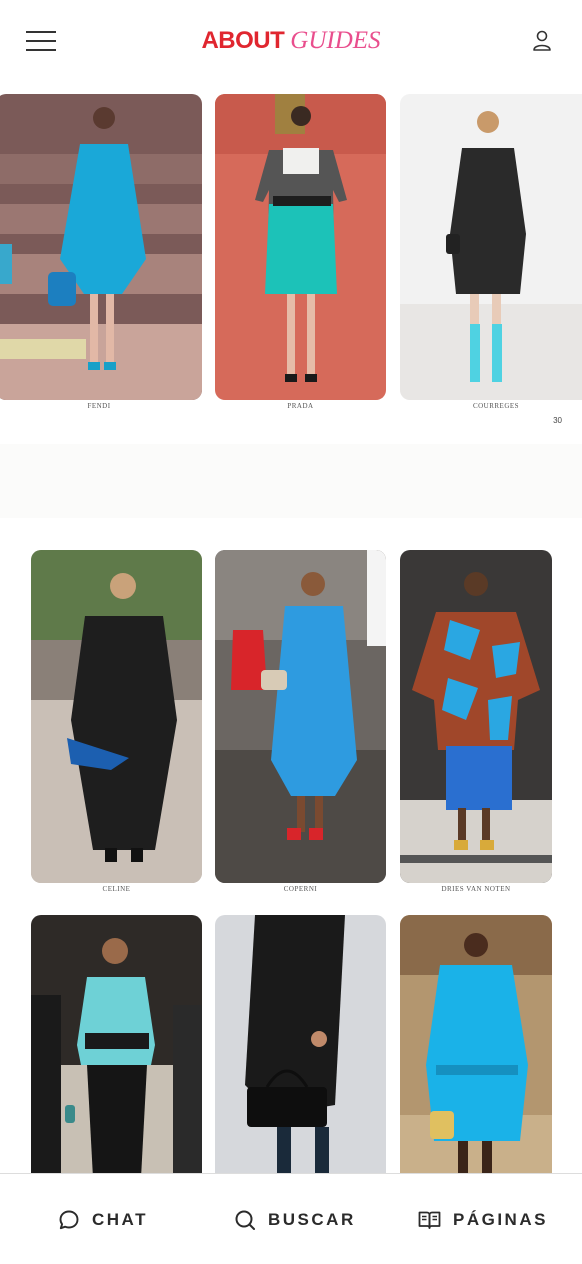  I want to click on pages-tab-label: PÁGINAS, so click(500, 1219).